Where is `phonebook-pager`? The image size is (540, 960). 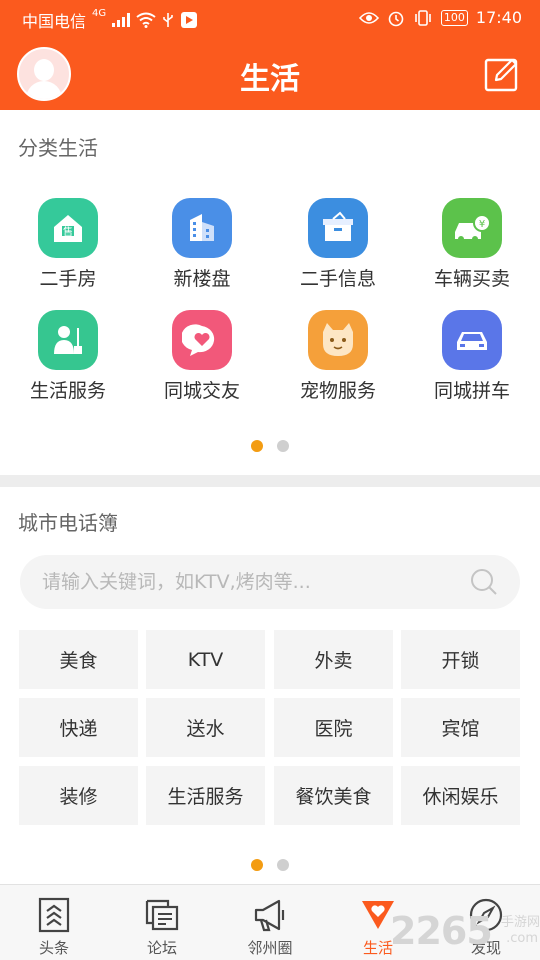 phonebook-pager is located at coordinates (270, 865).